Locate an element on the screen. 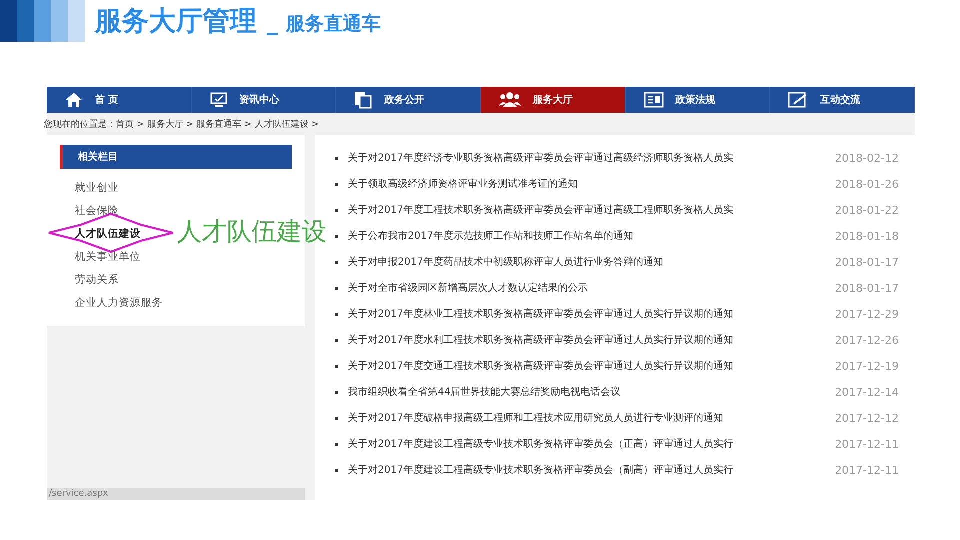  sidebar-item: 就业创业 is located at coordinates (97, 188).